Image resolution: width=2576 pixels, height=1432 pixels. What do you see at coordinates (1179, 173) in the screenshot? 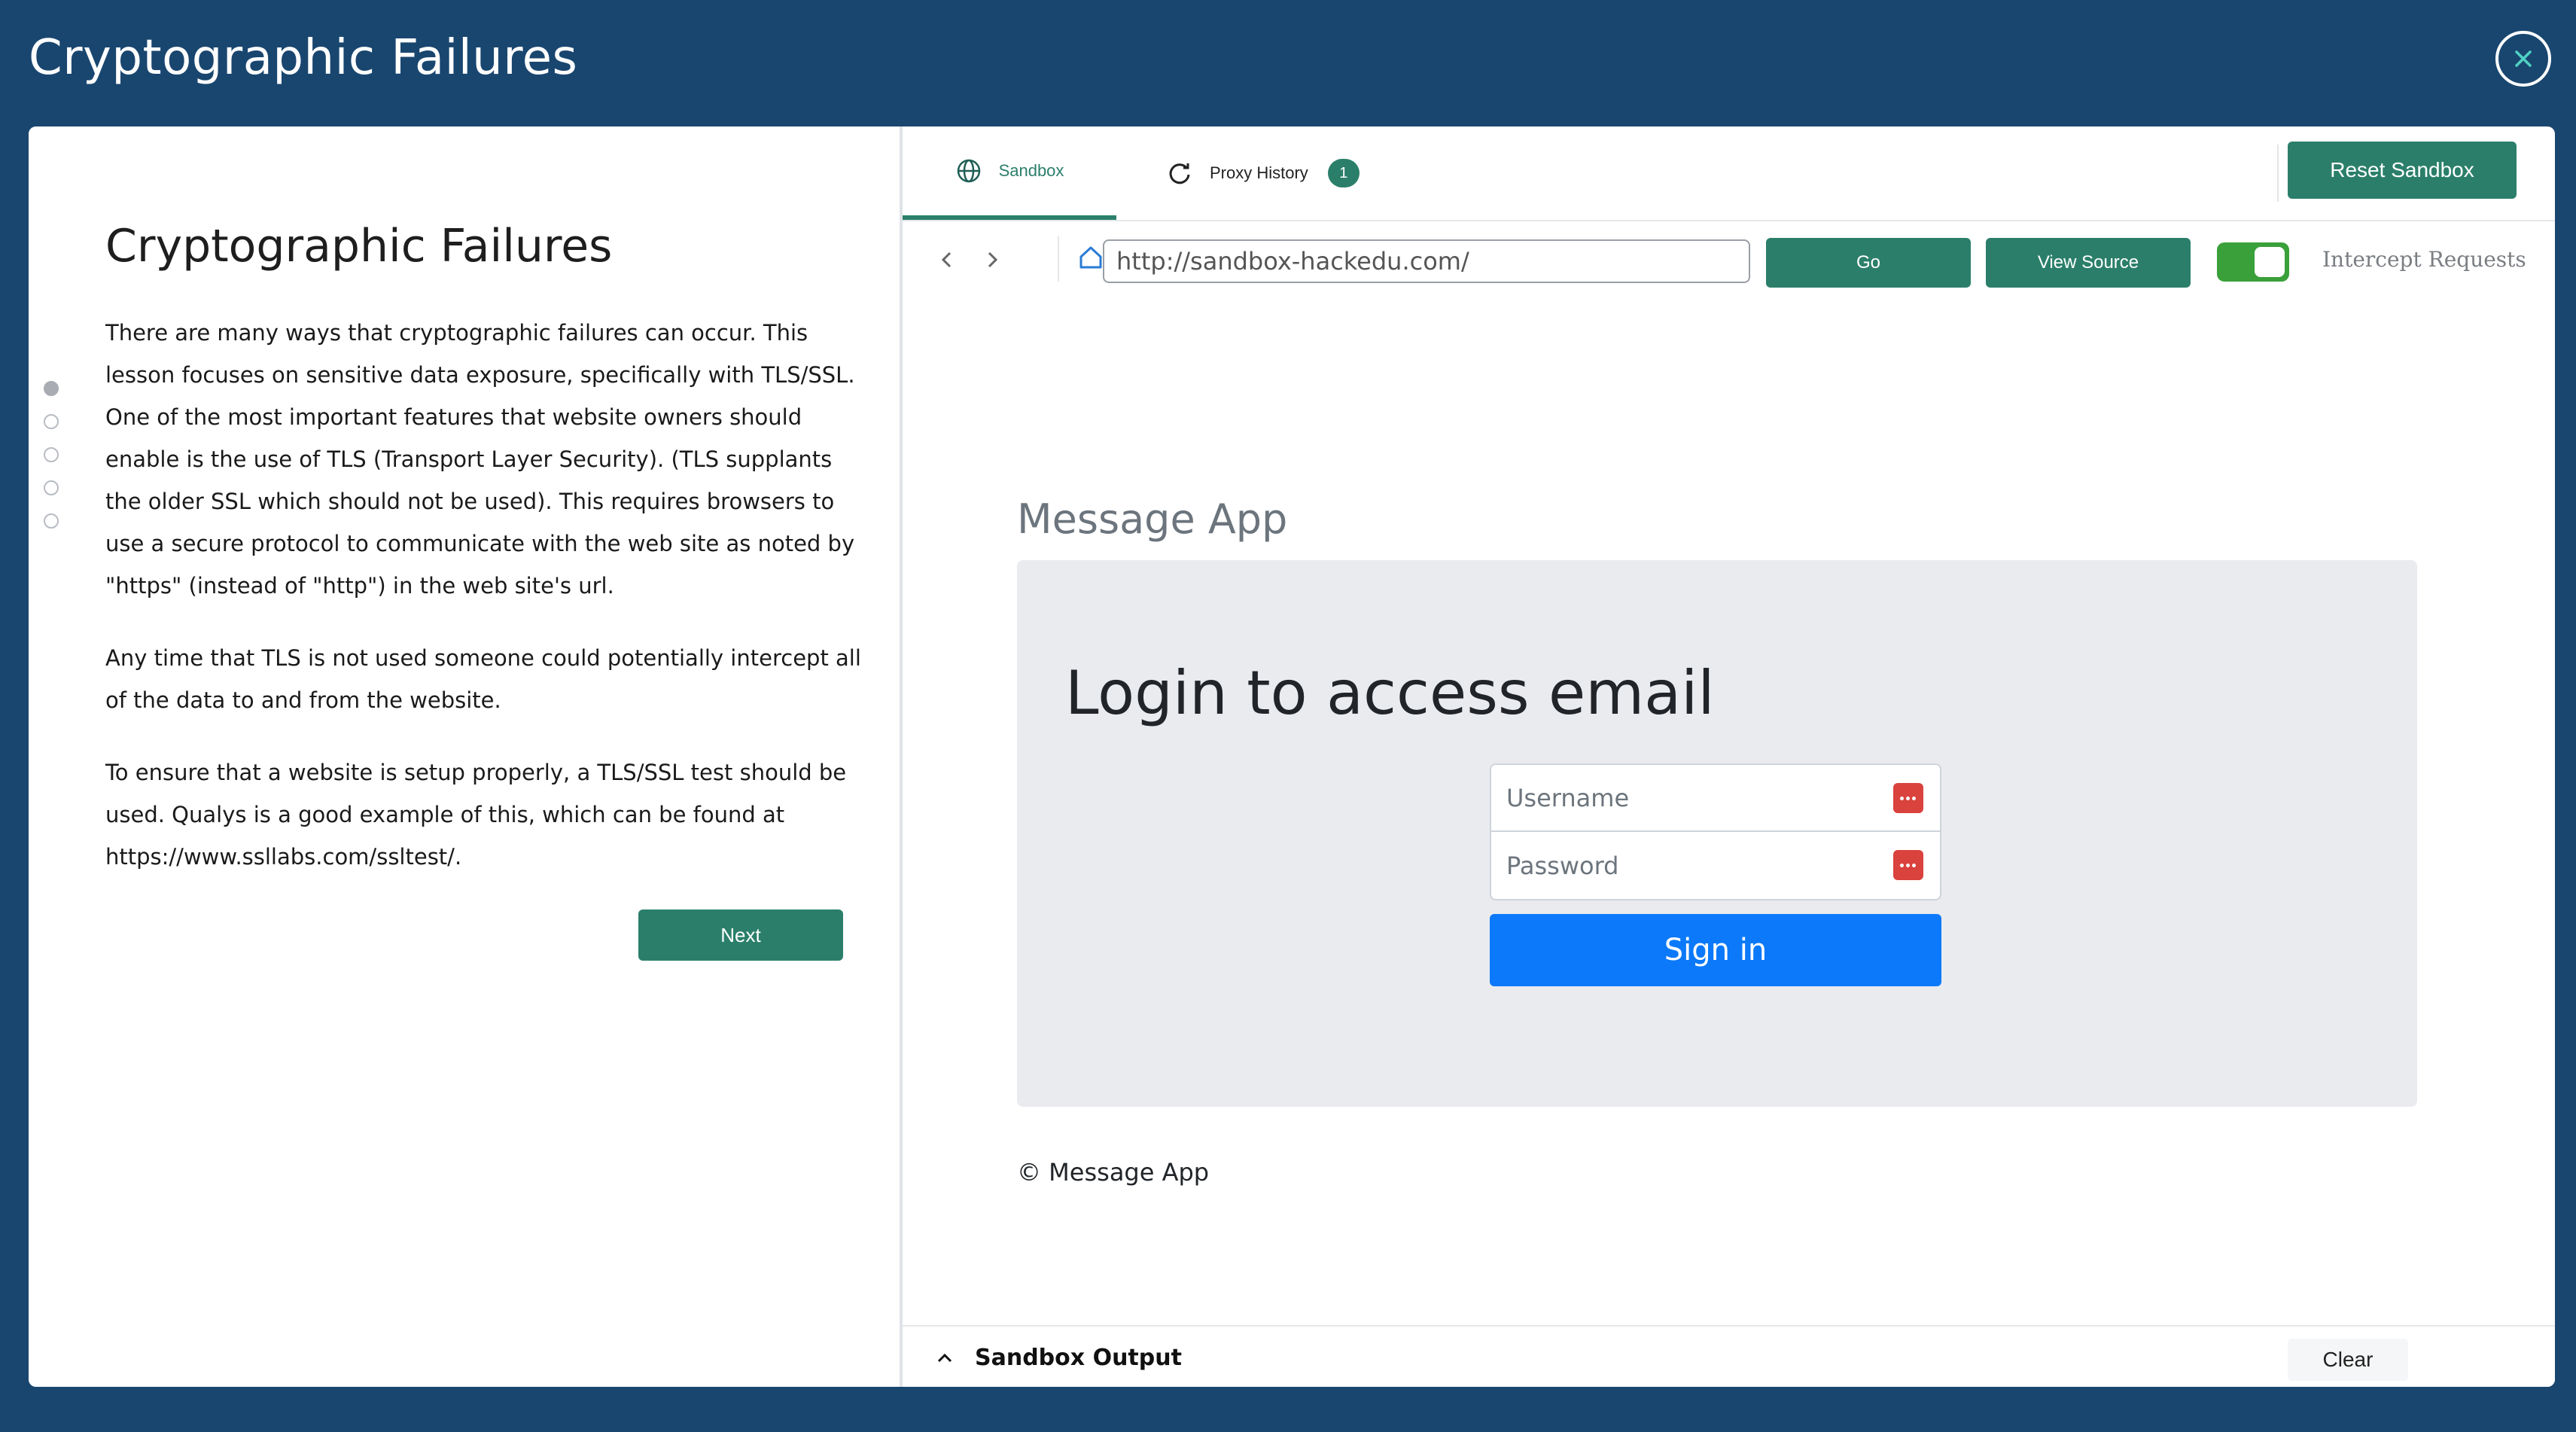
I see `refresh-icon` at bounding box center [1179, 173].